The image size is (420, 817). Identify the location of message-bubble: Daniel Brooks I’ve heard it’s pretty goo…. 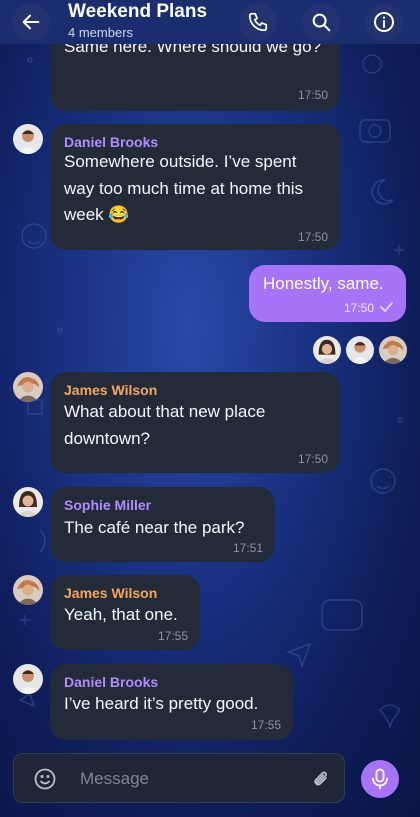
(171, 702).